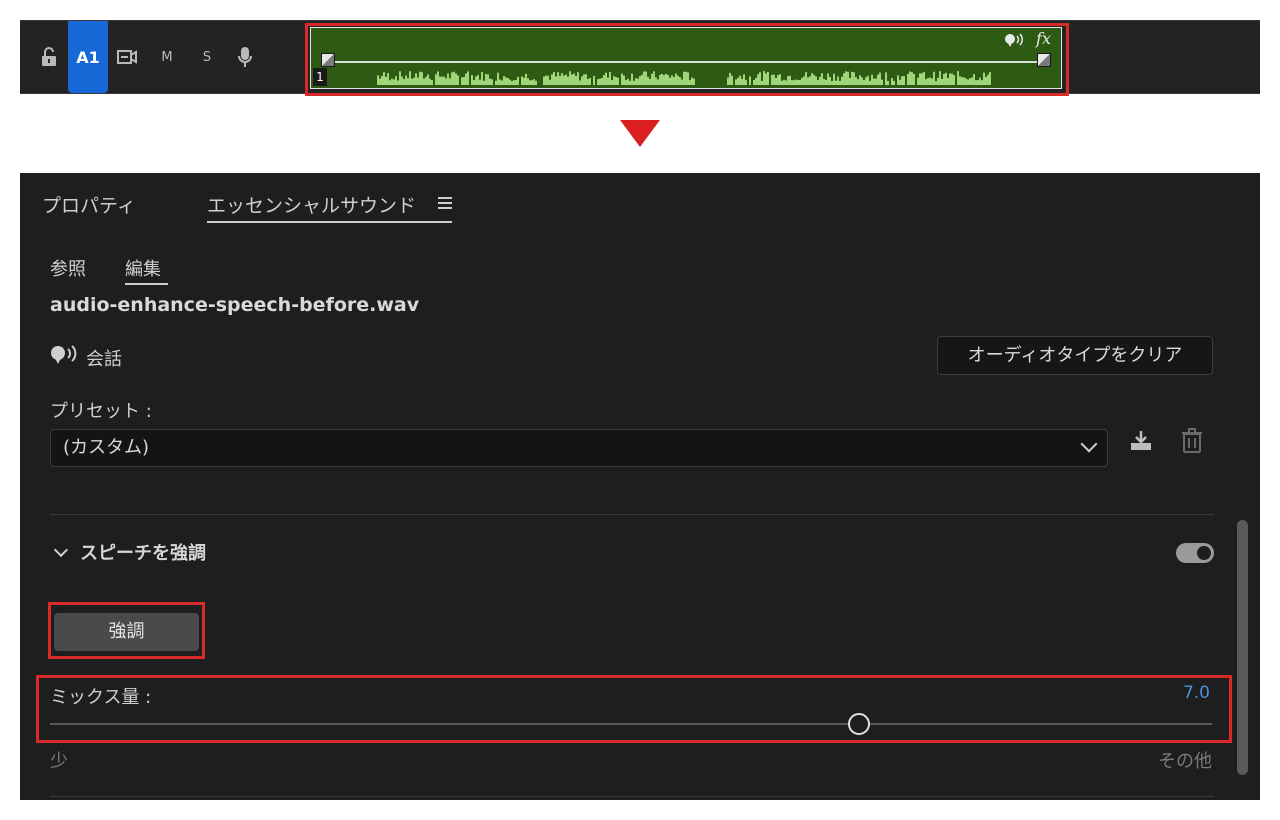 The height and width of the screenshot is (820, 1280). Describe the element at coordinates (207, 57) in the screenshot. I see `solo-button: S` at that location.